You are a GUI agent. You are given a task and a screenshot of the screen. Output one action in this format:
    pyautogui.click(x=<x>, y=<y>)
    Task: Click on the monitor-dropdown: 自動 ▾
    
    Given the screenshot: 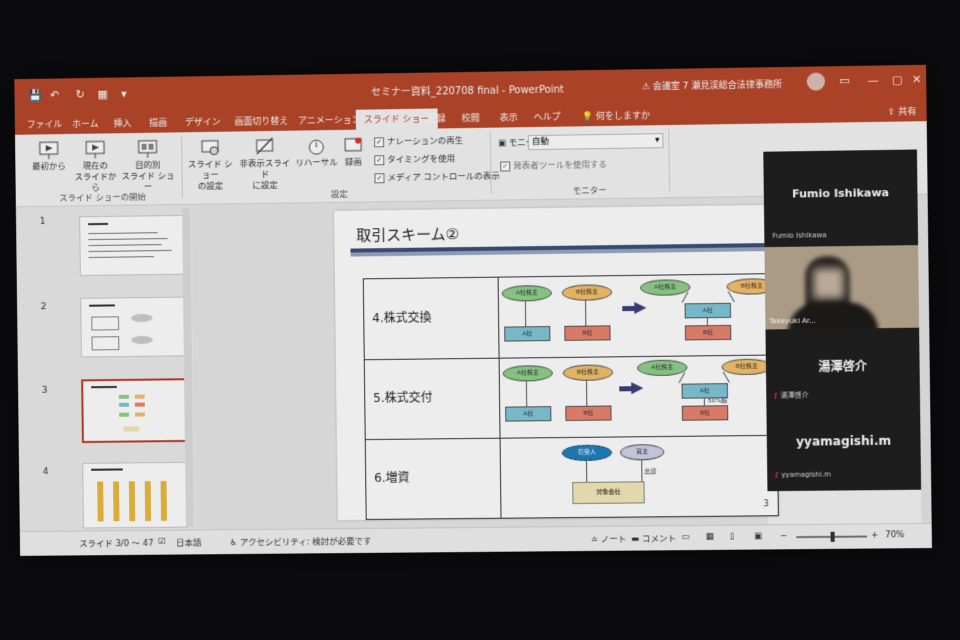 What is the action you would take?
    pyautogui.click(x=596, y=141)
    